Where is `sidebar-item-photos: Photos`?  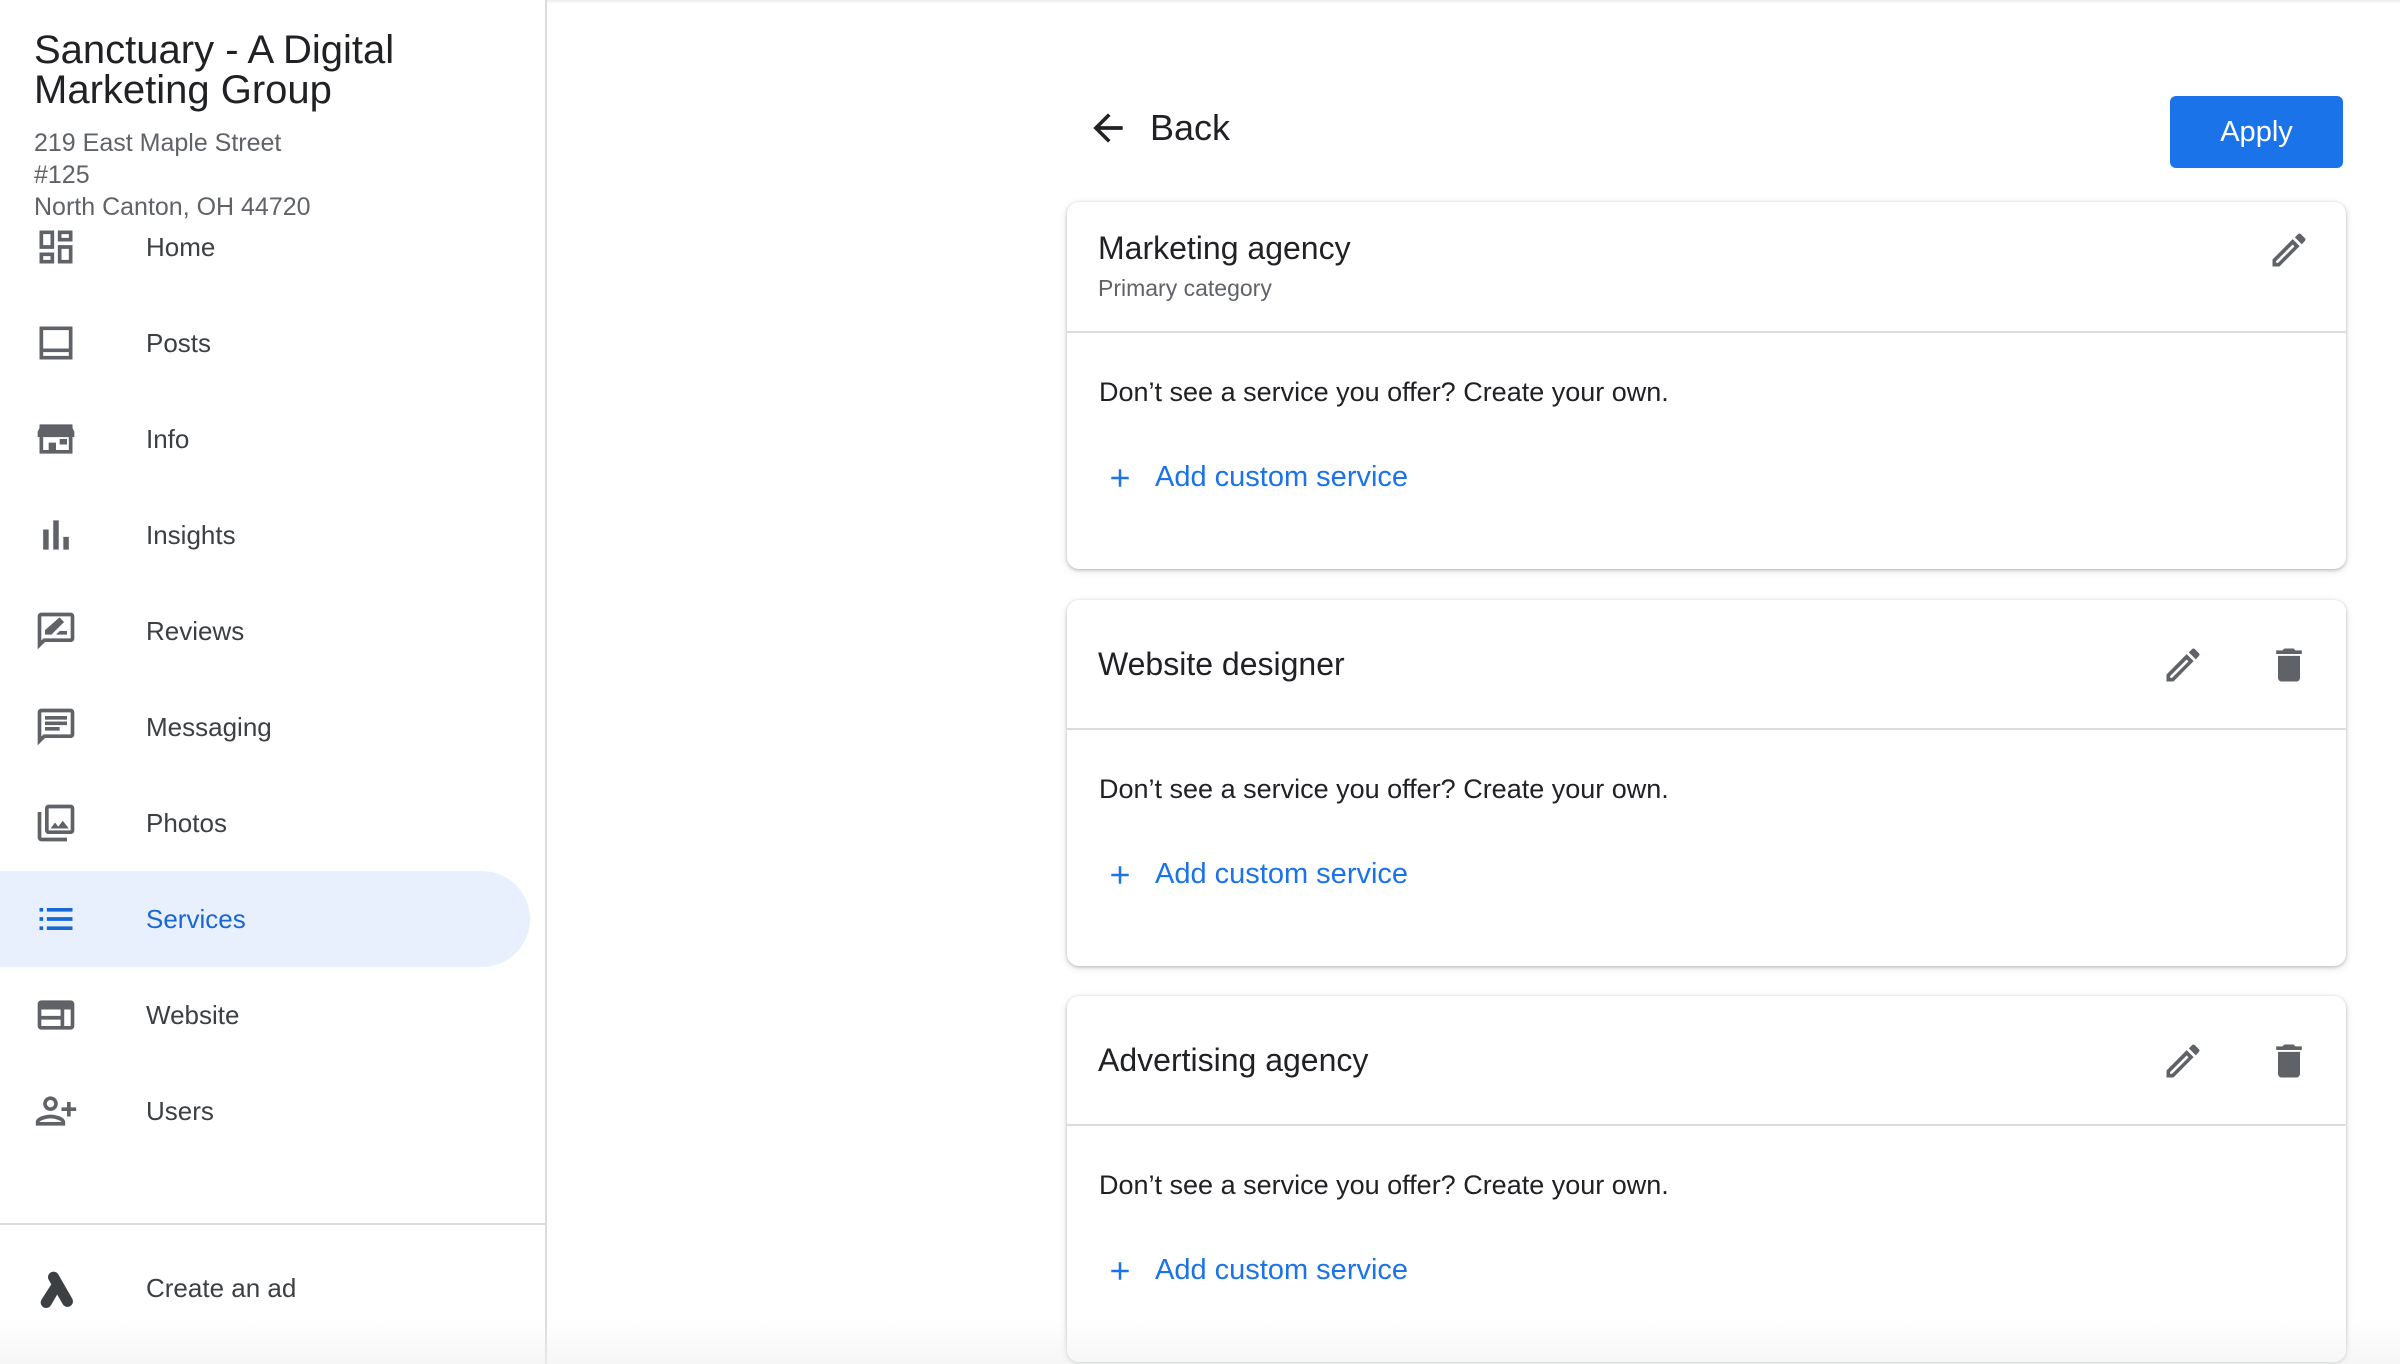
sidebar-item-photos: Photos is located at coordinates (265, 823).